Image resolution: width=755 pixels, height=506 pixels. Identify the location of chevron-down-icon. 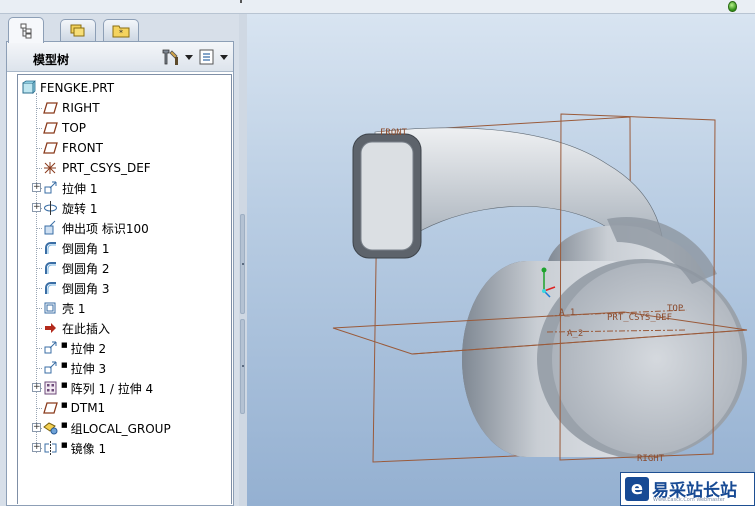
(189, 57).